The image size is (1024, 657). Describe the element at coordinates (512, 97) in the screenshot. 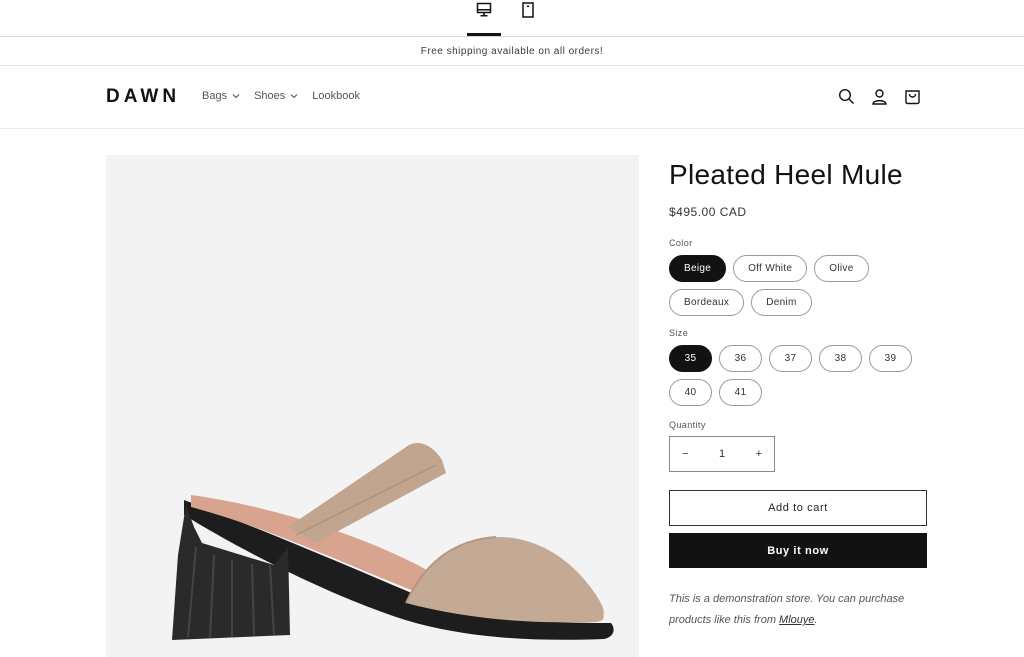

I see `site-header: DAWN Bags Shoes Lookbook` at that location.